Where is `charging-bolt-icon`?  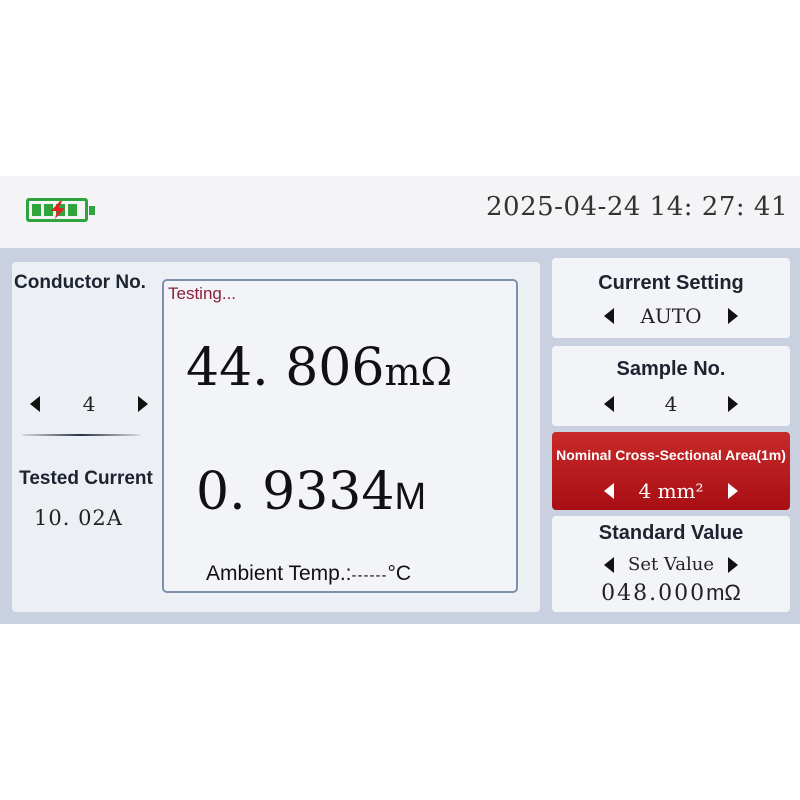 charging-bolt-icon is located at coordinates (58, 210).